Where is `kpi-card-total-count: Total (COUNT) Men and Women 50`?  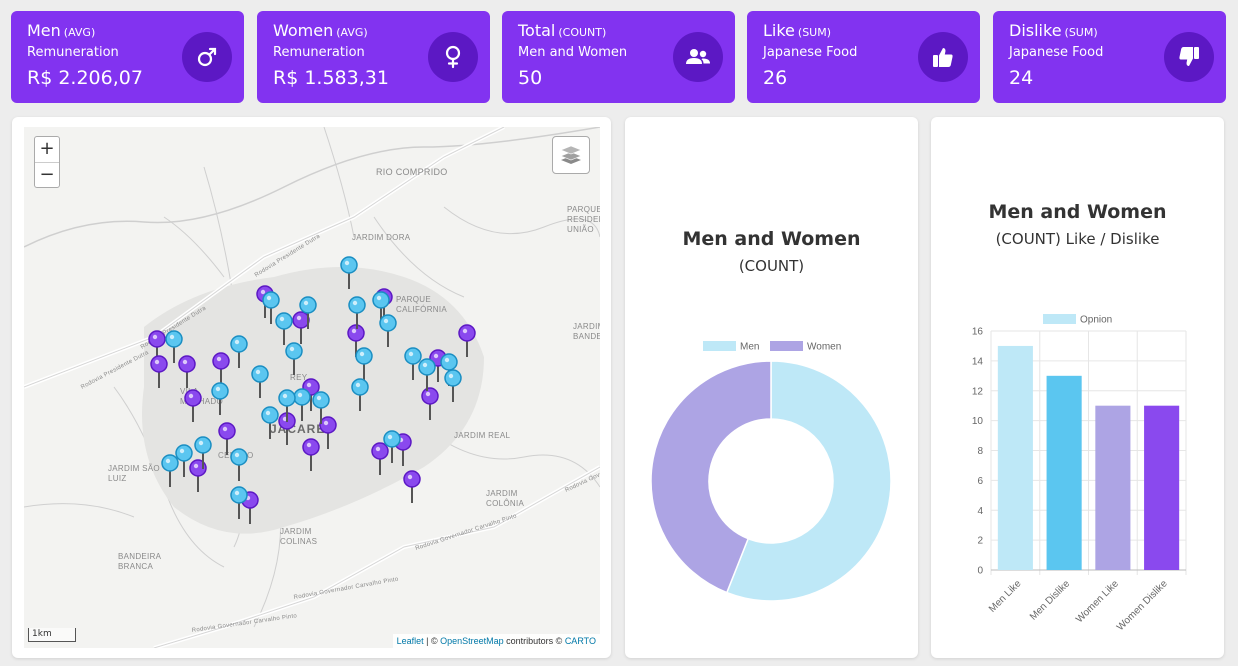 kpi-card-total-count: Total (COUNT) Men and Women 50 is located at coordinates (618, 57).